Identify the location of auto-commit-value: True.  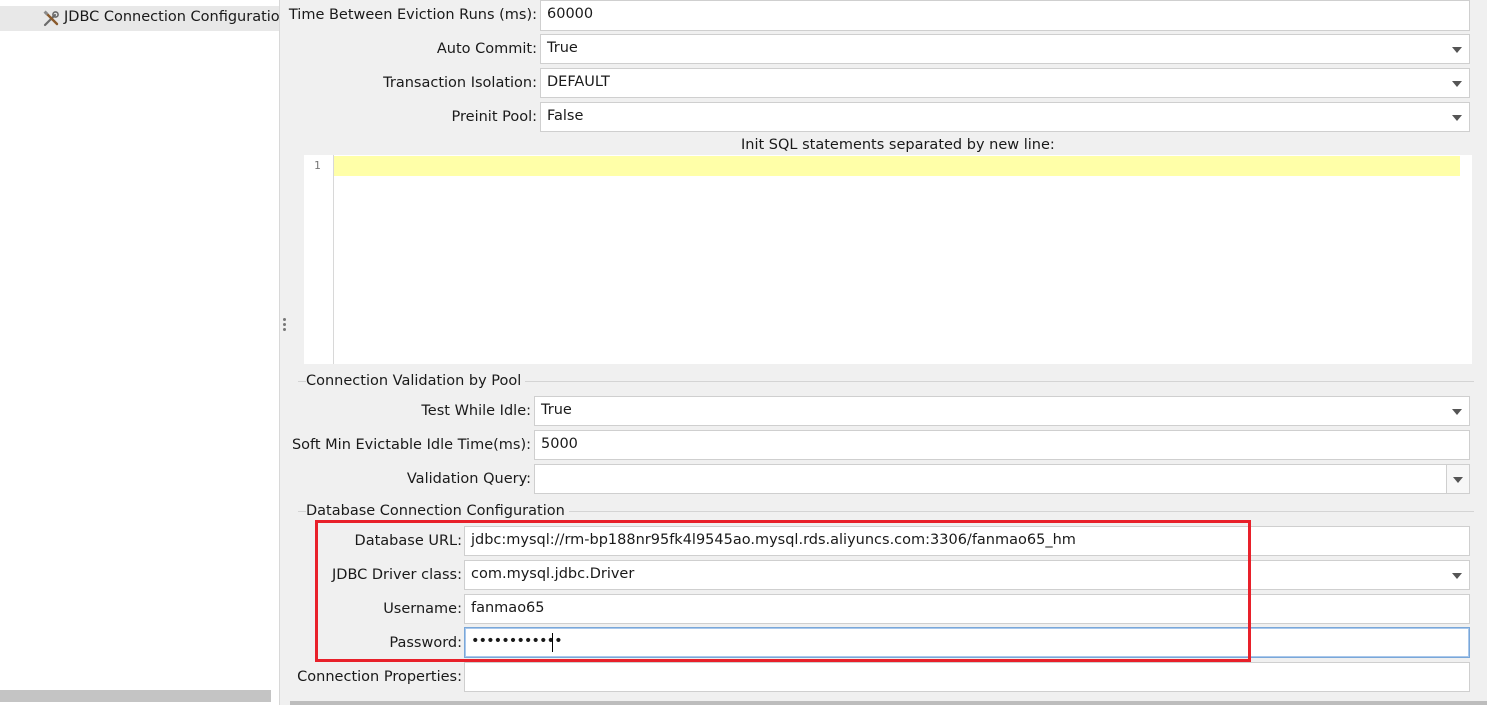
(562, 48).